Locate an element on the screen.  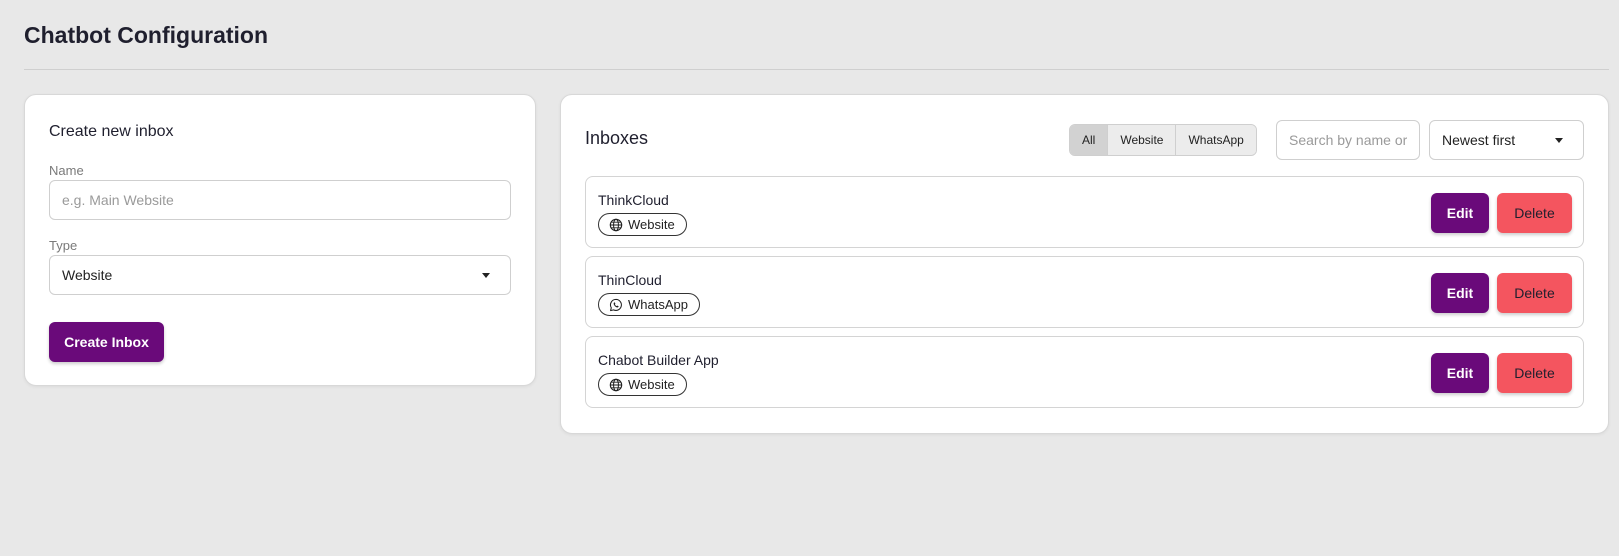
inbox-type-badge: WhatsApp is located at coordinates (649, 304).